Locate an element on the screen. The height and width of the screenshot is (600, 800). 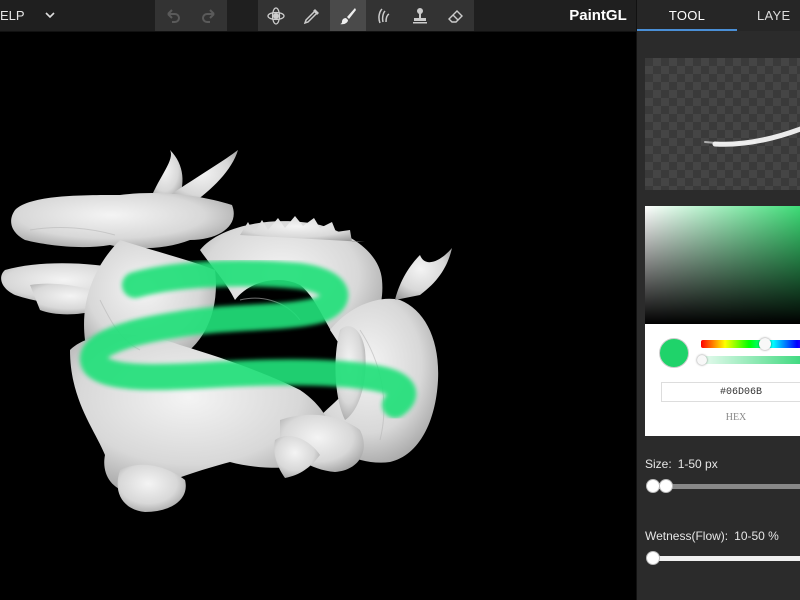
rotate-model-icon is located at coordinates (276, 15).